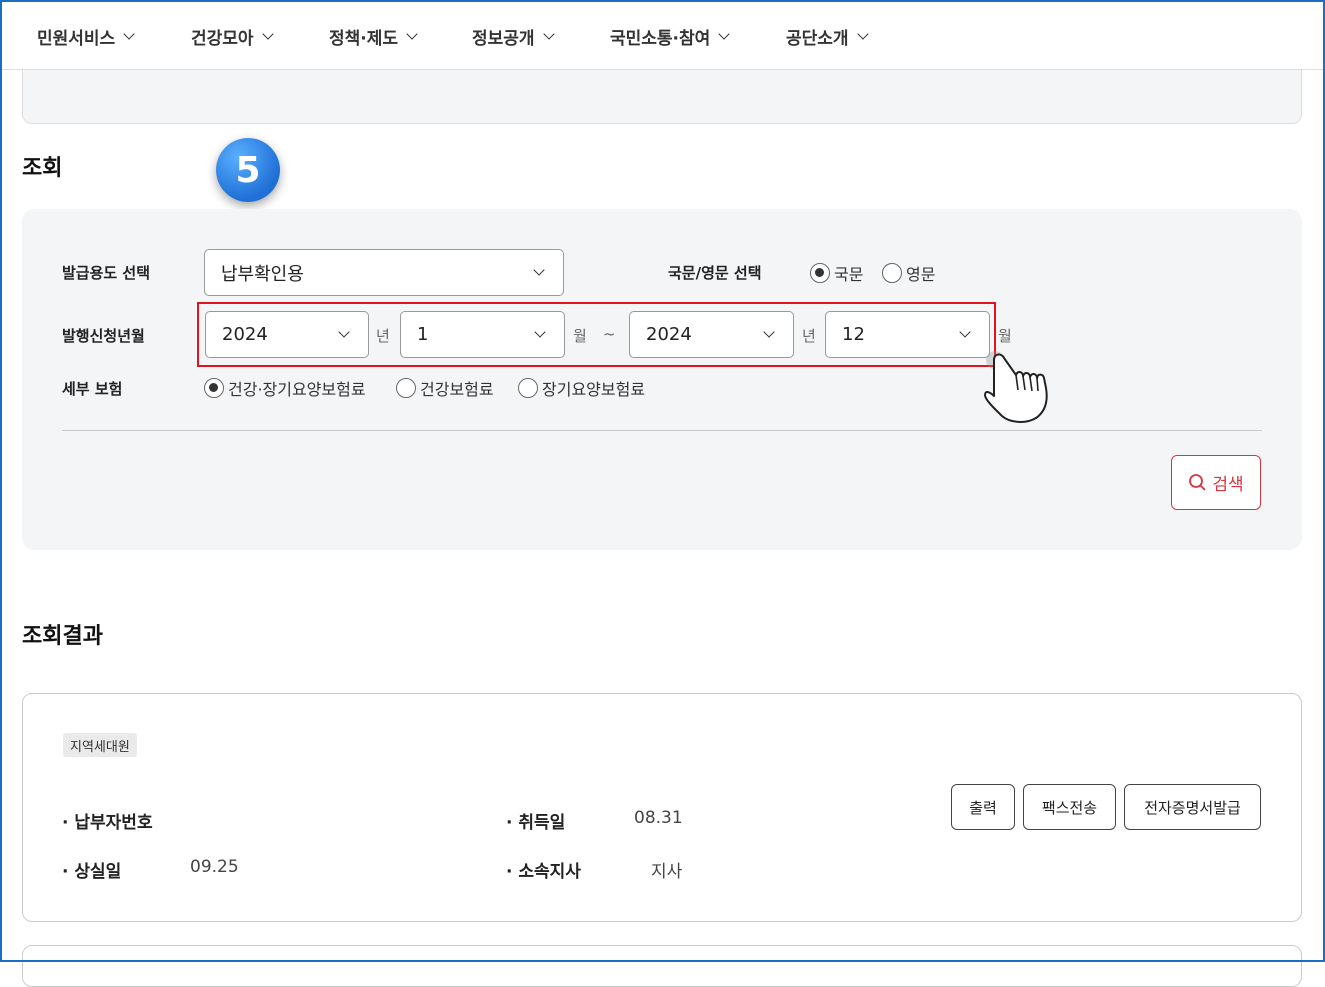 Image resolution: width=1325 pixels, height=987 pixels. Describe the element at coordinates (457, 389) in the screenshot. I see `radio-label: 건강보험료` at that location.